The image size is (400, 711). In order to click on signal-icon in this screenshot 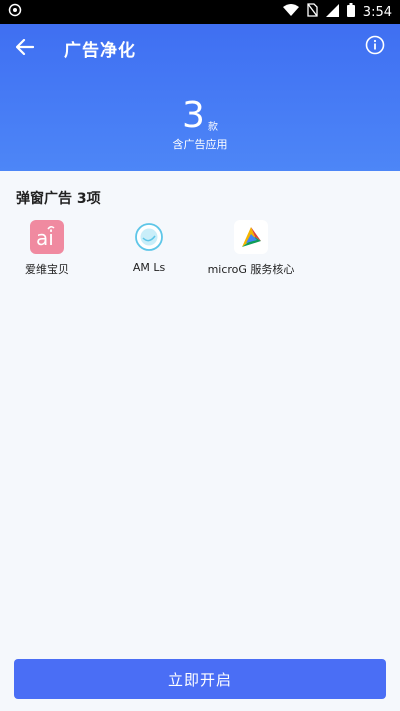, I will do `click(332, 12)`.